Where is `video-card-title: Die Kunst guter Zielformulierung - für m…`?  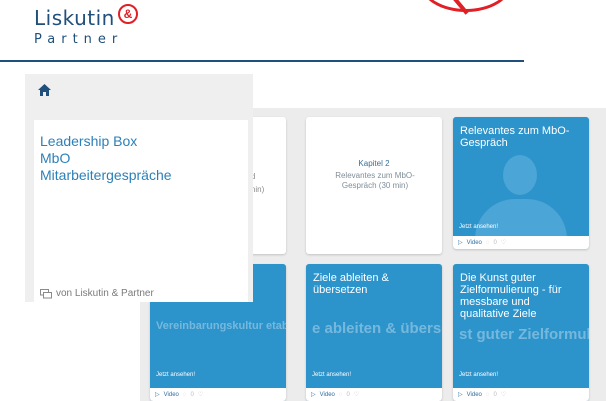
video-card-title: Die Kunst guter Zielformulierung - für m… is located at coordinates (511, 296).